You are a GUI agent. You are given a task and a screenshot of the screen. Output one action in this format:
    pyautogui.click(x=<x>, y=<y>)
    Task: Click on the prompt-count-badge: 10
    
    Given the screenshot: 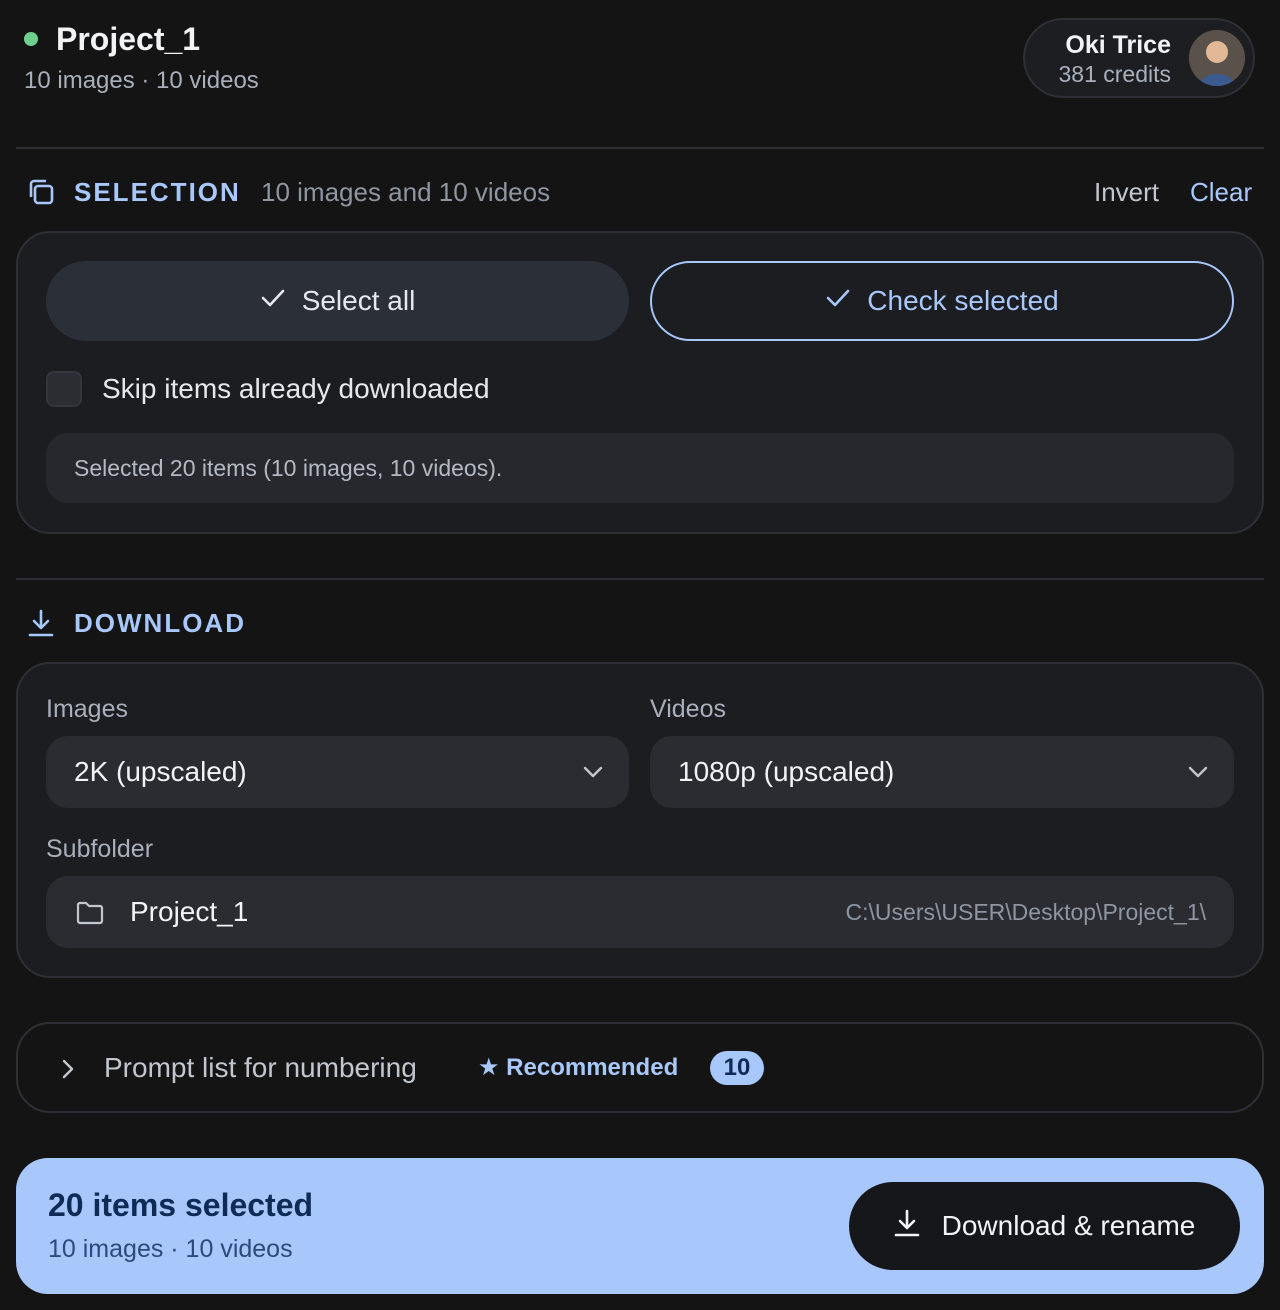 What is the action you would take?
    pyautogui.click(x=737, y=1068)
    